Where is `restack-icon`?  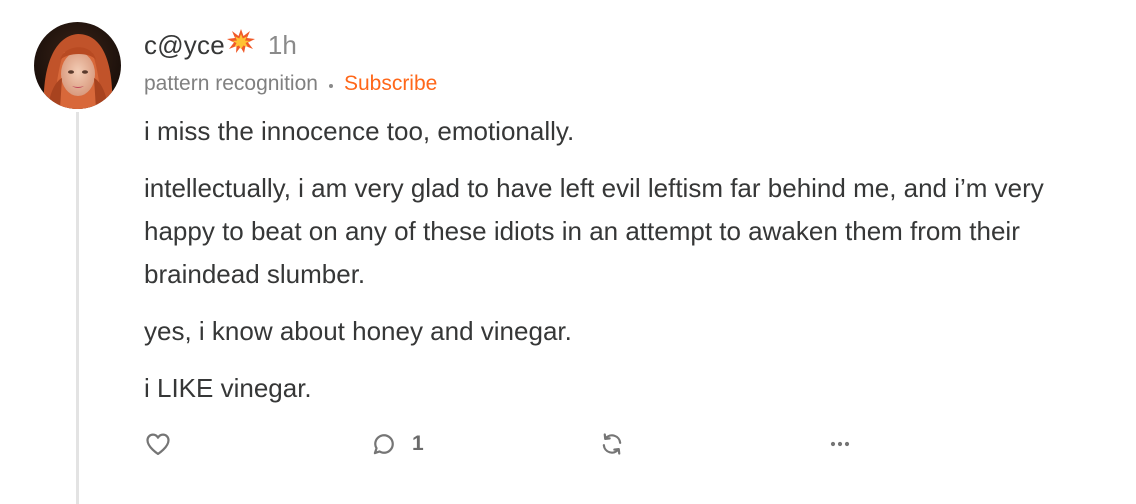 restack-icon is located at coordinates (612, 444).